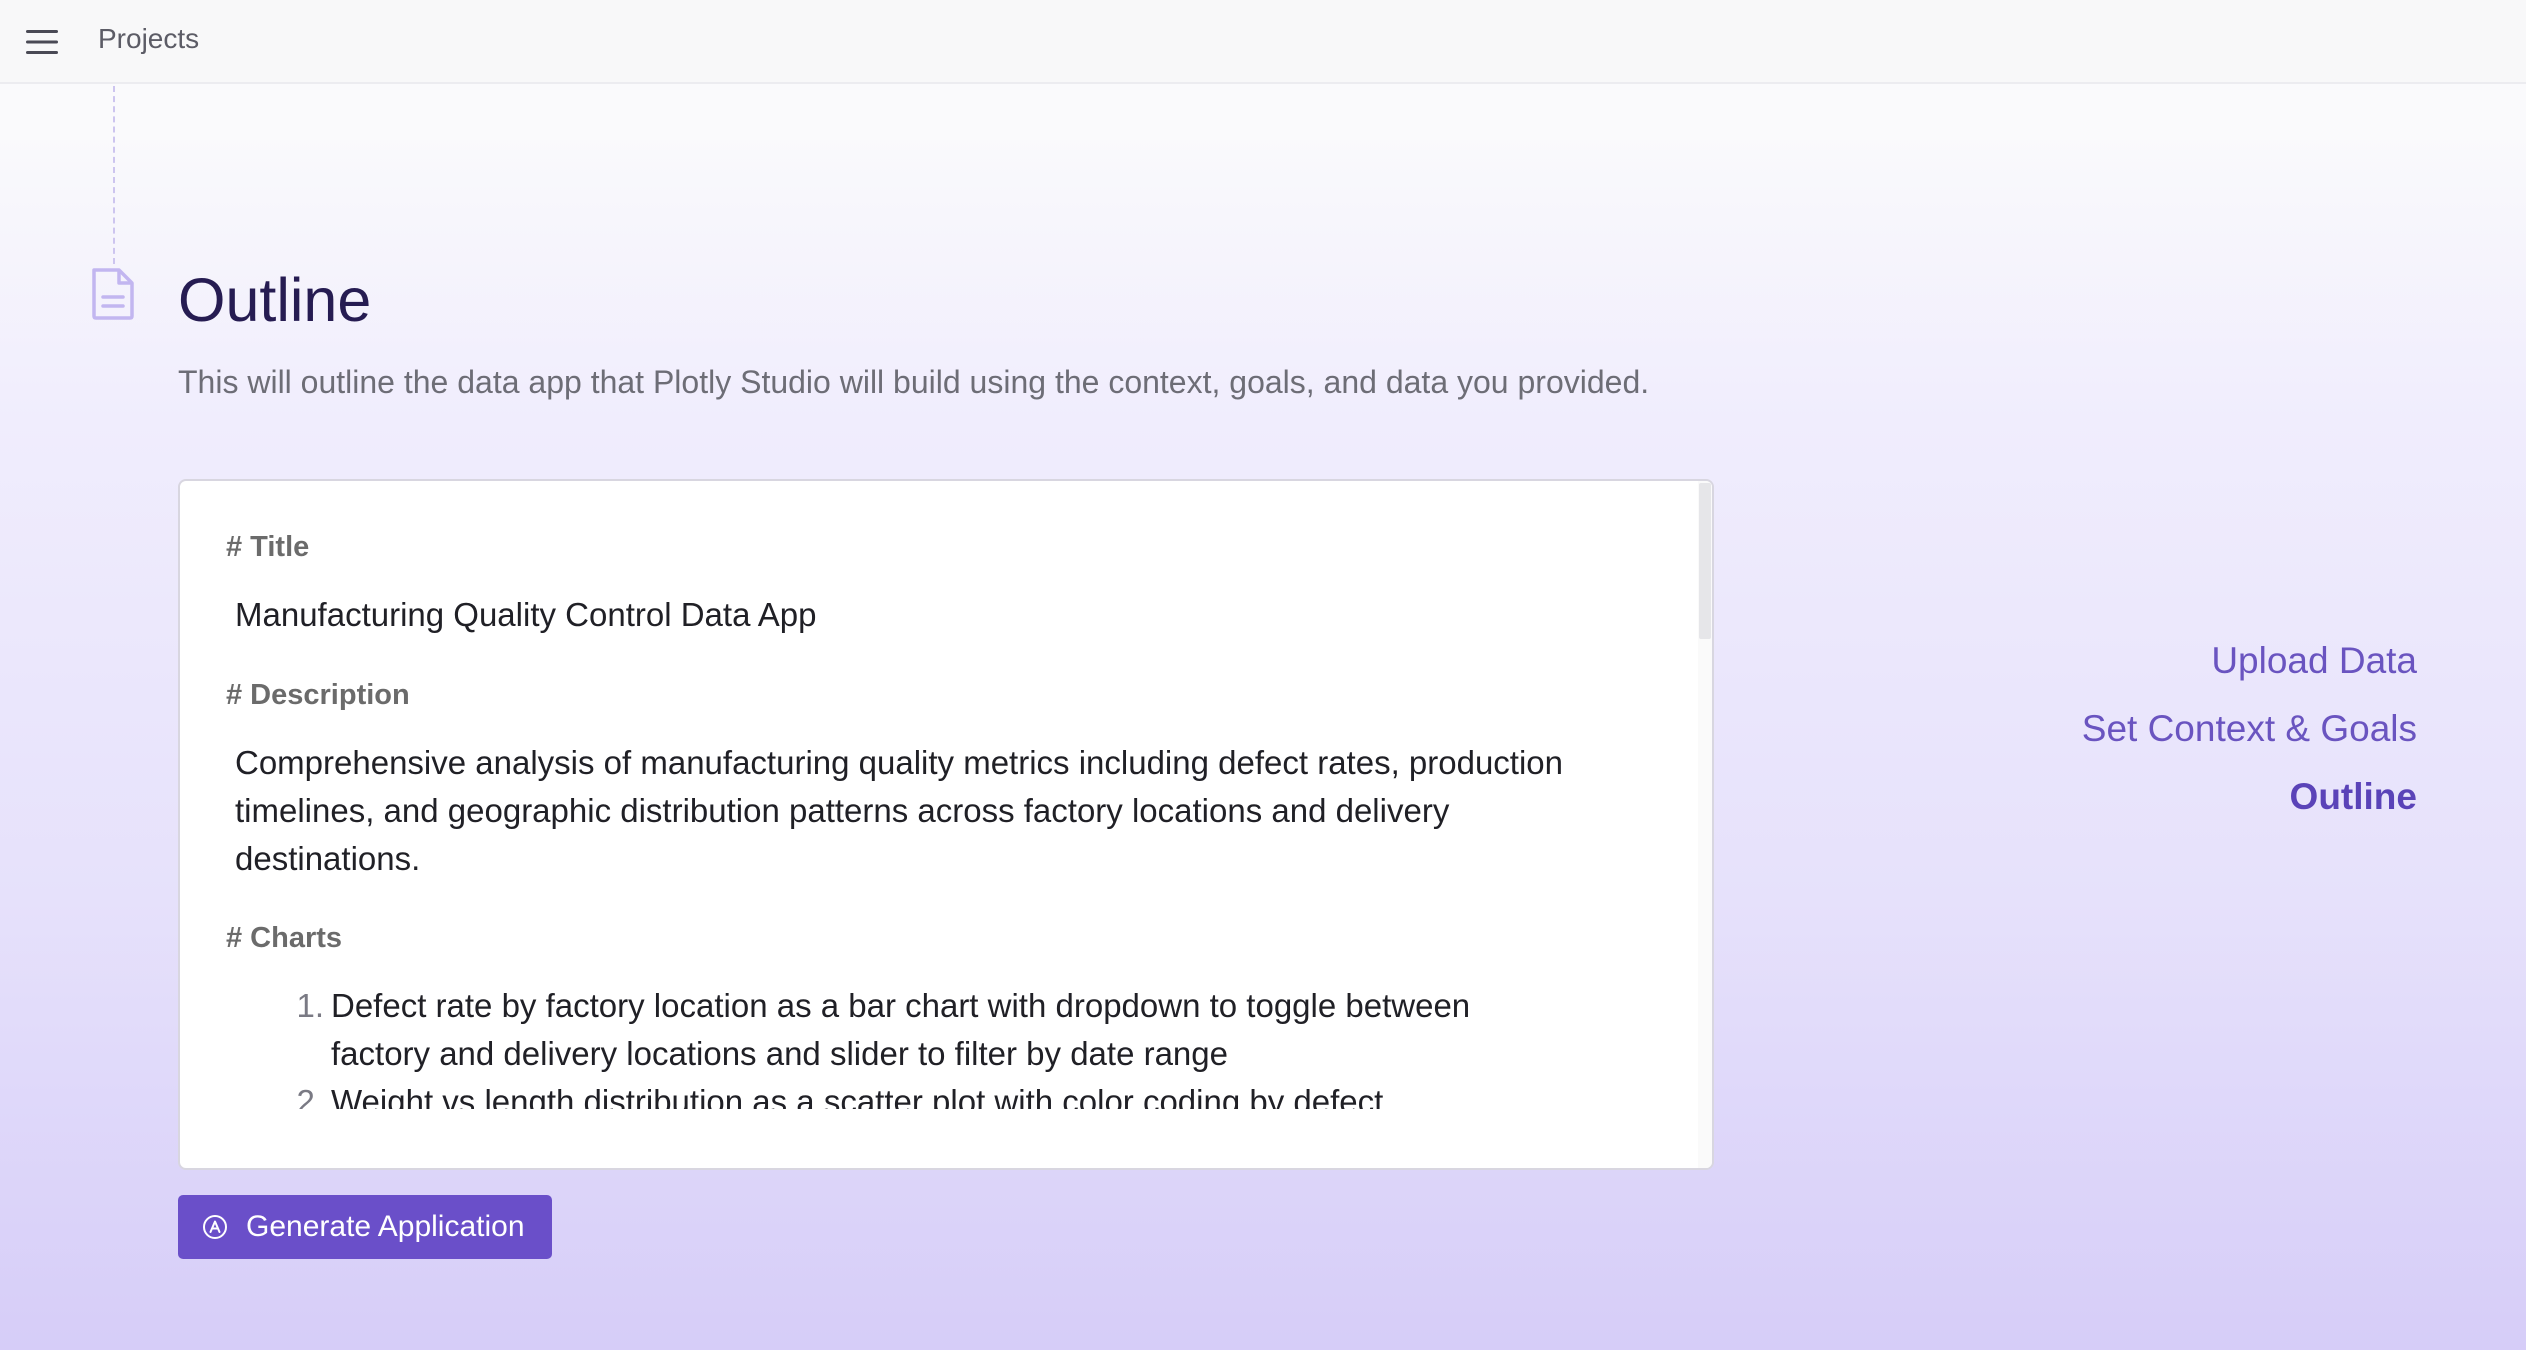  Describe the element at coordinates (1263, 42) in the screenshot. I see `top-bar: Projects` at that location.